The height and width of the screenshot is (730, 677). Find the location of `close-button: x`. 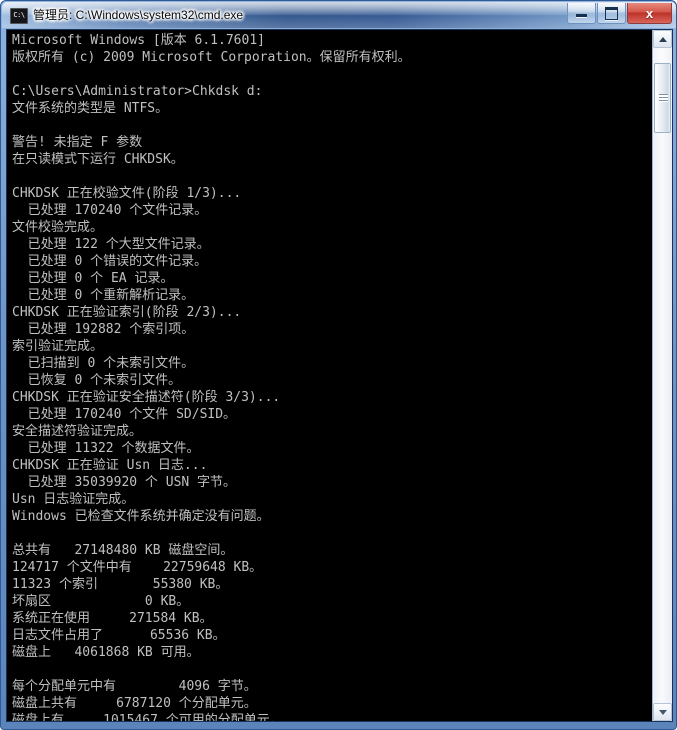

close-button: x is located at coordinates (649, 13).